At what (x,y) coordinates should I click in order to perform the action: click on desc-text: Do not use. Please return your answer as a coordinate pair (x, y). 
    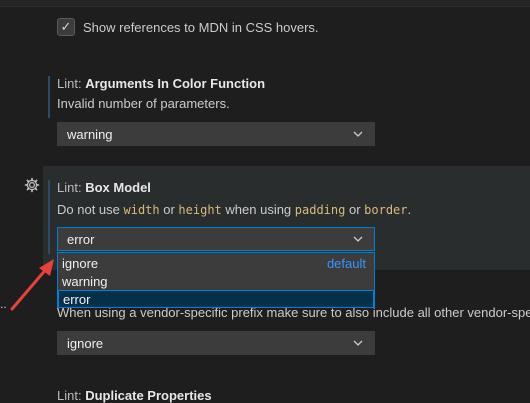
    Looking at the image, I should click on (90, 209).